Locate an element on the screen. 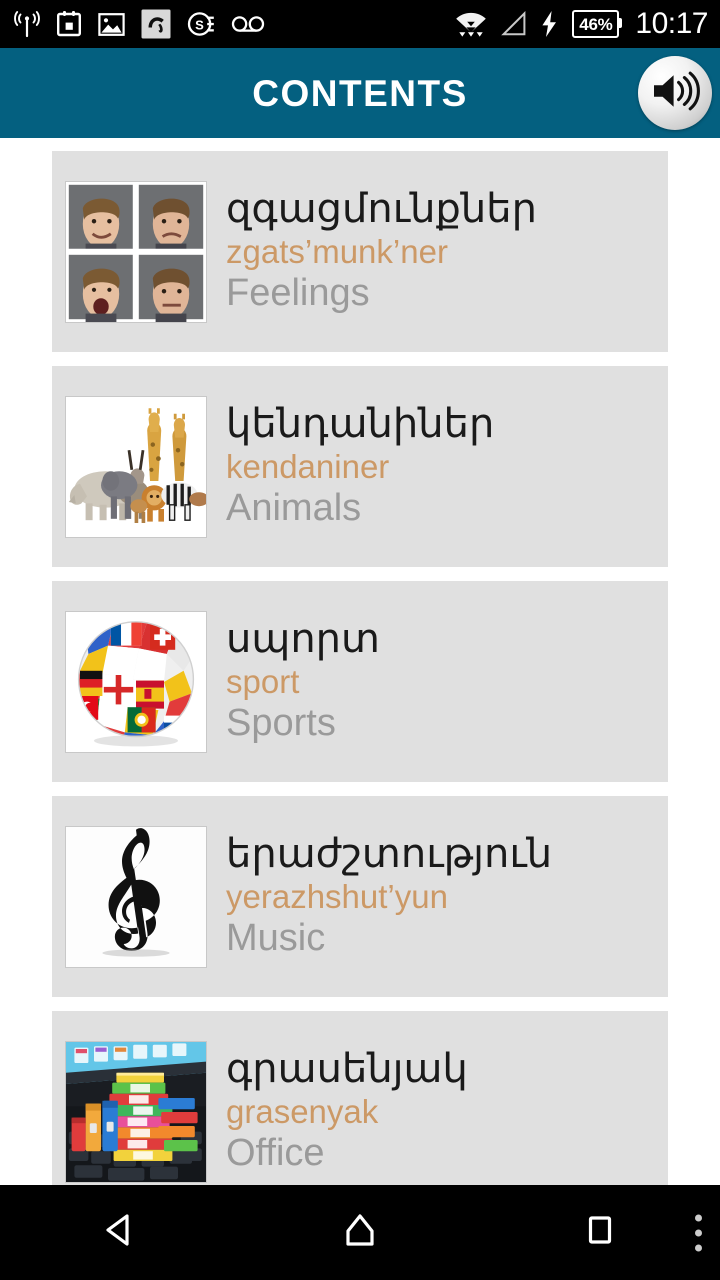 Image resolution: width=720 pixels, height=1280 pixels. android-navigation-bar is located at coordinates (360, 1232).